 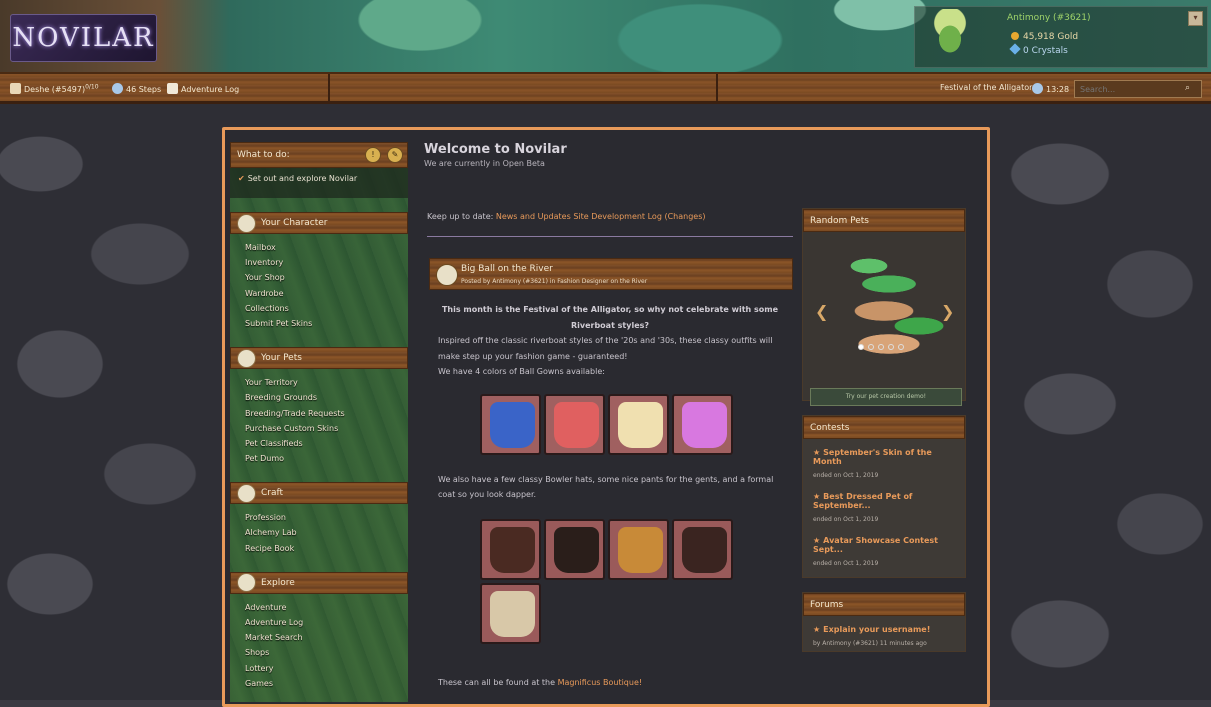 I want to click on menu-item-recipe-book: Recipe Book, so click(x=326, y=548).